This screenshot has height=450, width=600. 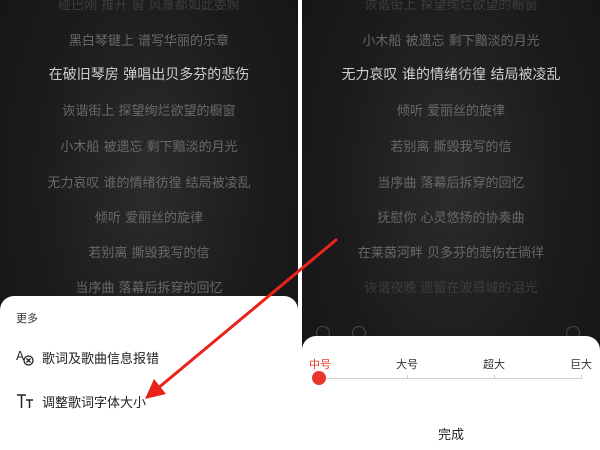 What do you see at coordinates (149, 183) in the screenshot?
I see `lyric-line: 无力哀叹 谁的情绪彷徨 结局被凌乱` at bounding box center [149, 183].